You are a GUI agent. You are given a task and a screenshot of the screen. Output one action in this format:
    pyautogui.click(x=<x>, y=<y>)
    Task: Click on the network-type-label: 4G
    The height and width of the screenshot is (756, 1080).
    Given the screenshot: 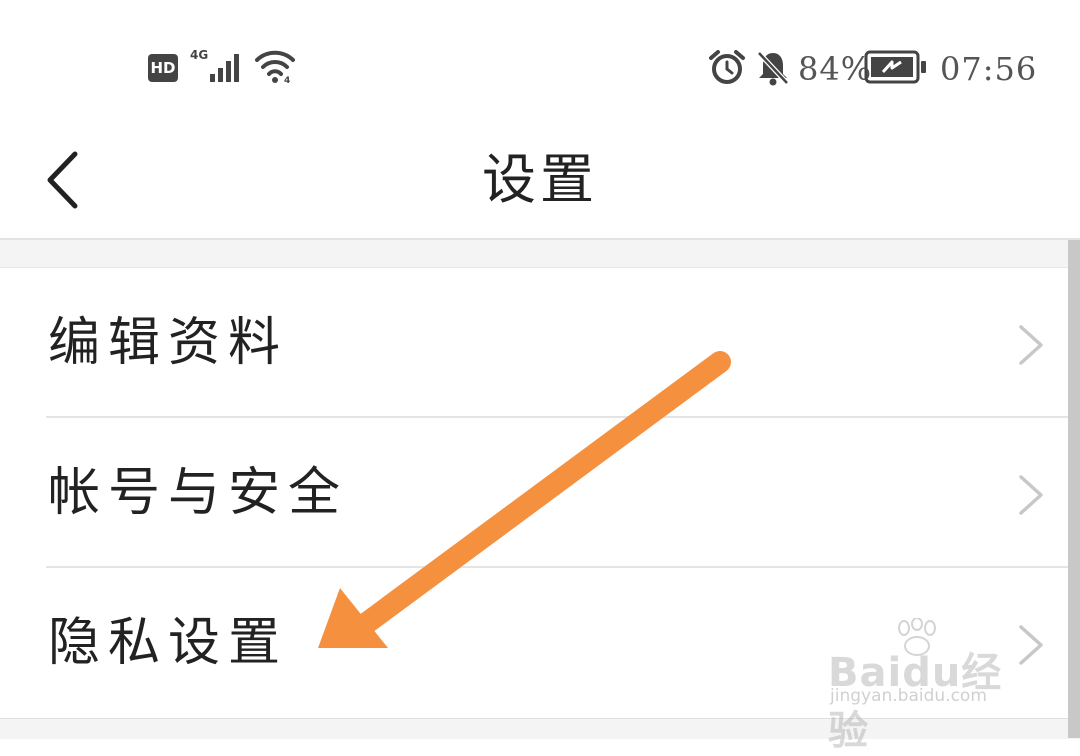 What is the action you would take?
    pyautogui.click(x=199, y=55)
    